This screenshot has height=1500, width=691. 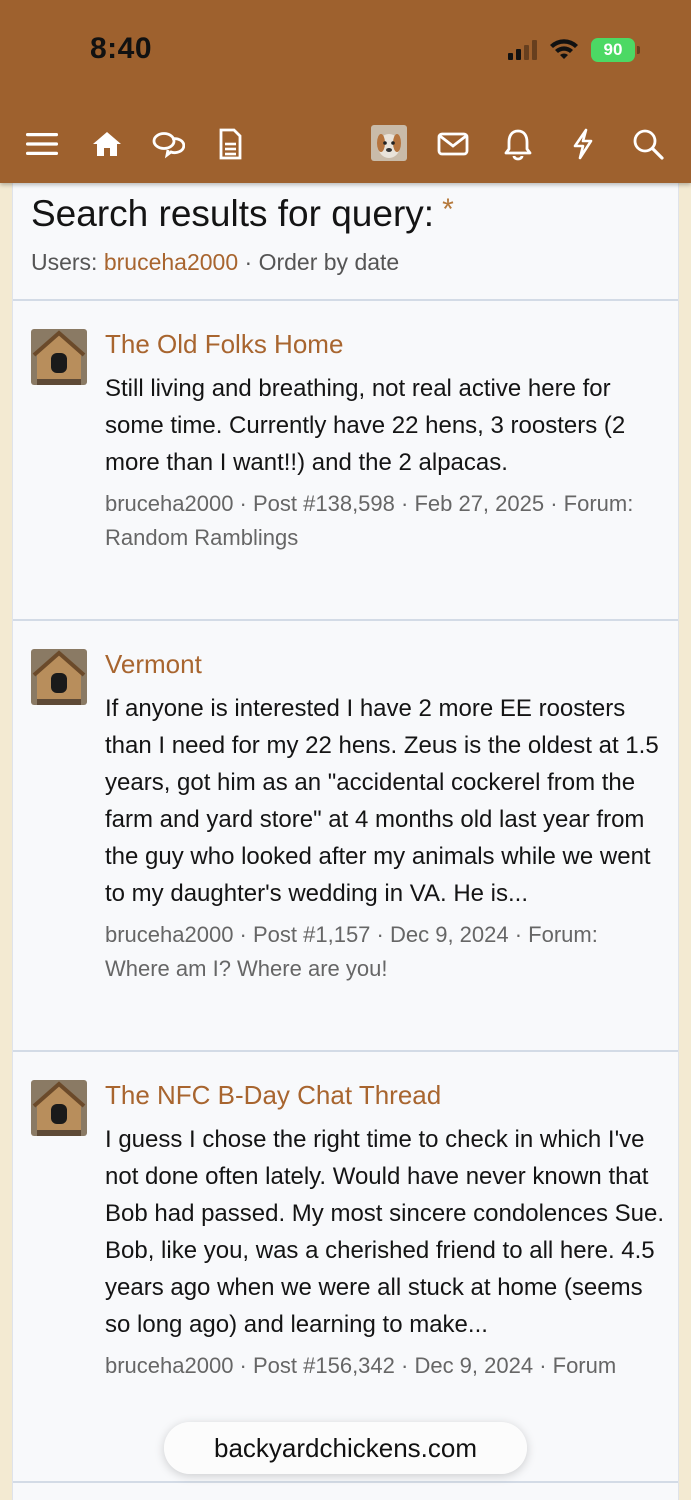 I want to click on status-indicators: 90, so click(x=574, y=50).